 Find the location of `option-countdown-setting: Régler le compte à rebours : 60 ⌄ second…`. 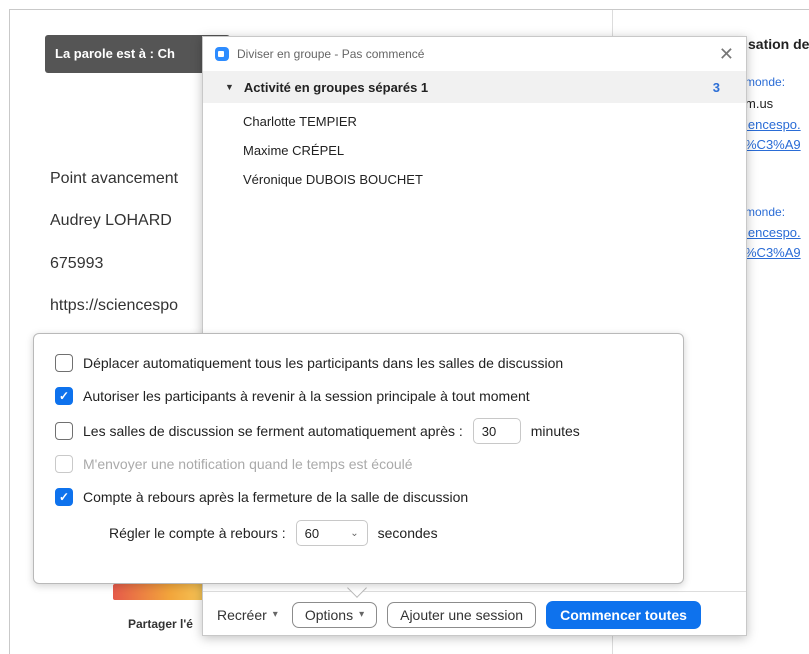

option-countdown-setting: Régler le compte à rebours : 60 ⌄ second… is located at coordinates (273, 533).